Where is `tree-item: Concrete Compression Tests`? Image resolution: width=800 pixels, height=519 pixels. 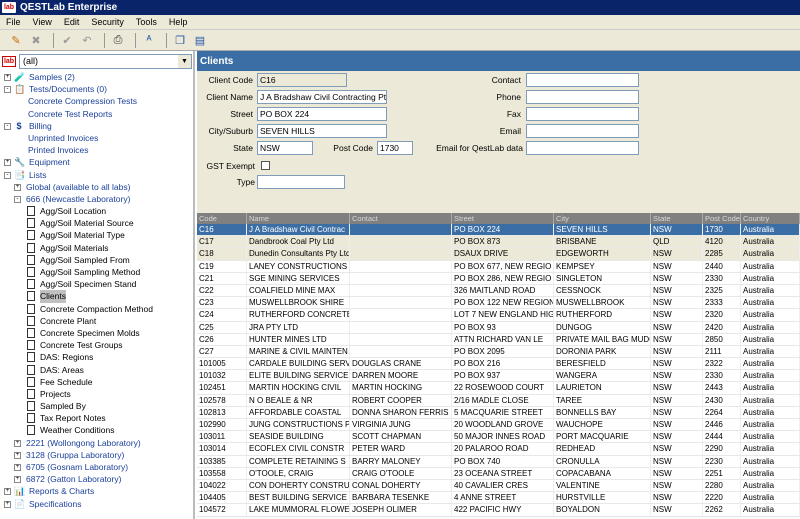
tree-item: Concrete Compression Tests is located at coordinates (96, 101).